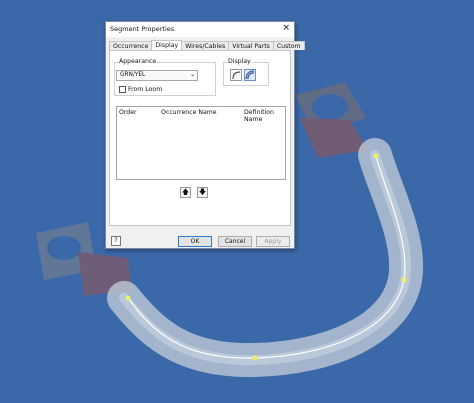 This screenshot has width=474, height=403. I want to click on dialog-titlebar: Segment Properties ×, so click(200, 29).